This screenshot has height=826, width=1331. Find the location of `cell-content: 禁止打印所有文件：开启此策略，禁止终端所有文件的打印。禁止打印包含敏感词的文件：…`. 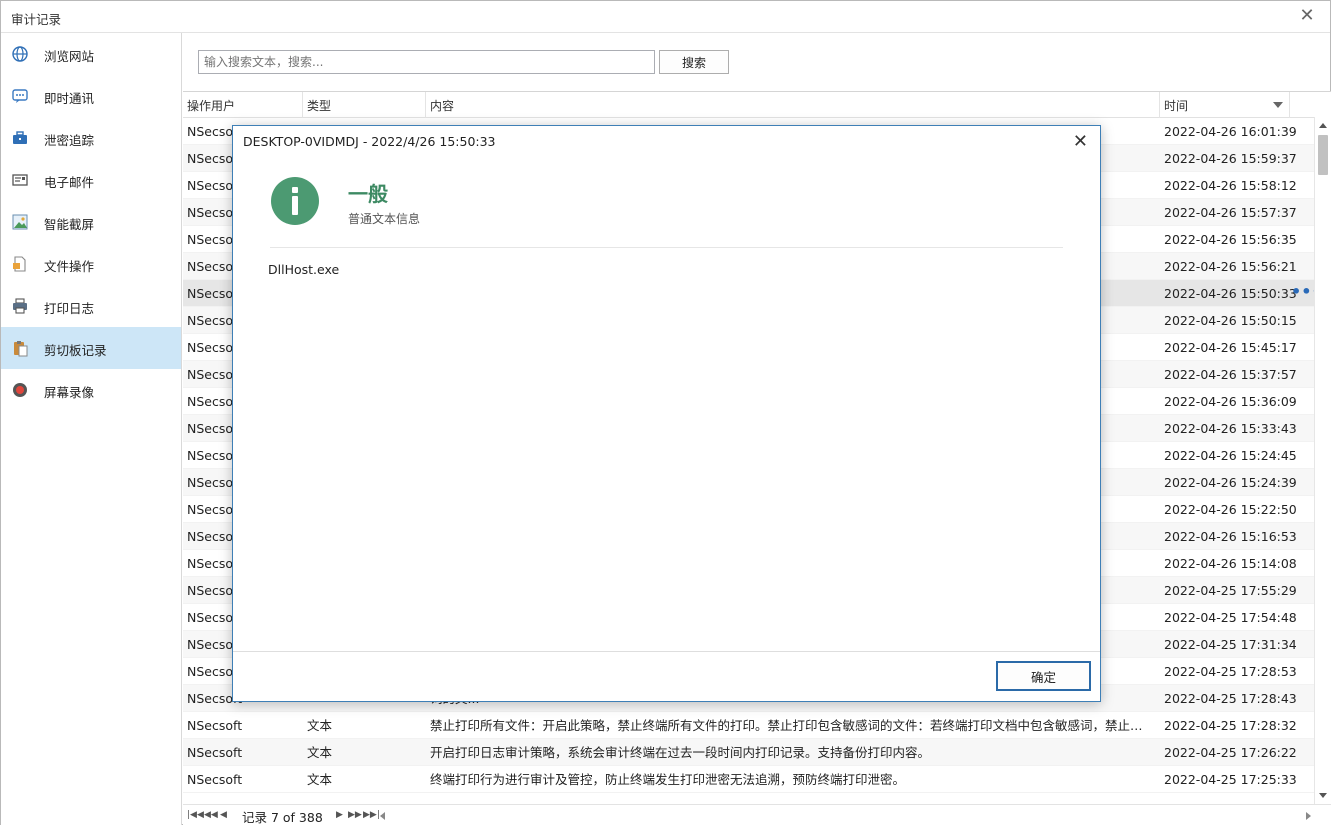

cell-content: 禁止打印所有文件：开启此策略，禁止终端所有文件的打印。禁止打印包含敏感词的文件：… is located at coordinates (791, 725).